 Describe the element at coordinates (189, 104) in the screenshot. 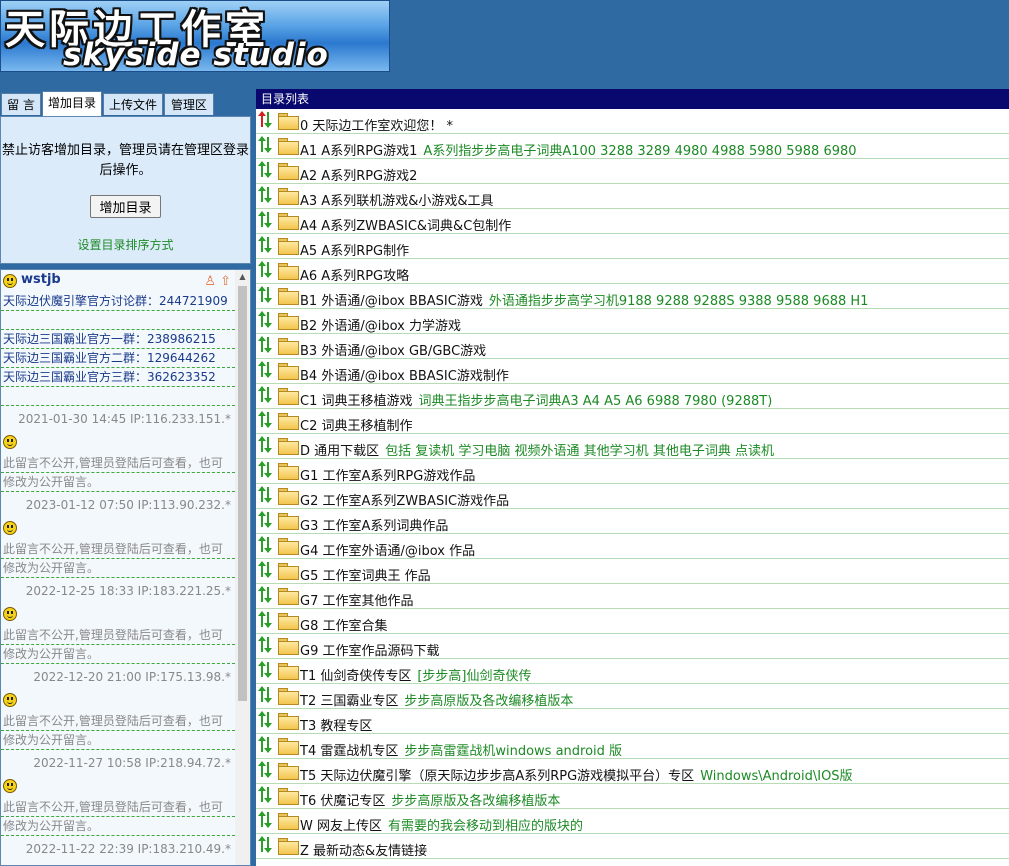

I see `tab-admin: 管理区` at that location.